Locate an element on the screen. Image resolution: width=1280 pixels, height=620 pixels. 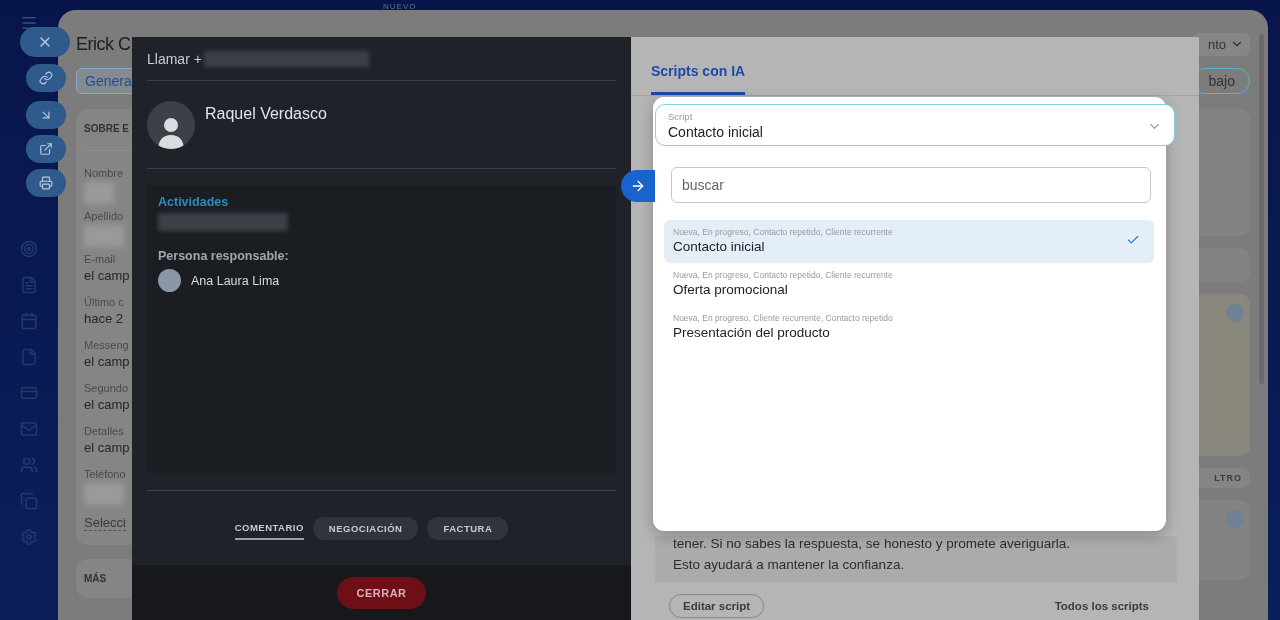
arrow-button is located at coordinates (638, 186).